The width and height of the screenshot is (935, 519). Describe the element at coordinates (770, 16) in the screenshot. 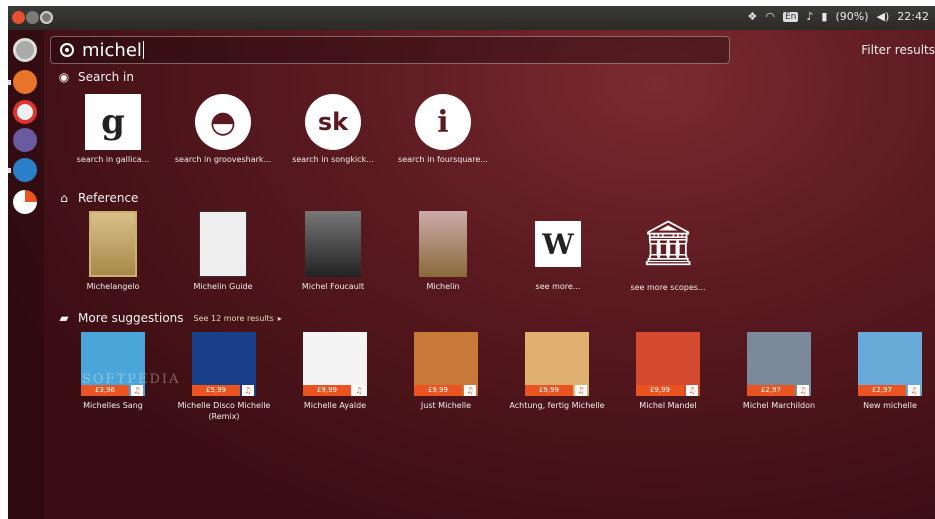

I see `wifi-icon: ◠` at that location.